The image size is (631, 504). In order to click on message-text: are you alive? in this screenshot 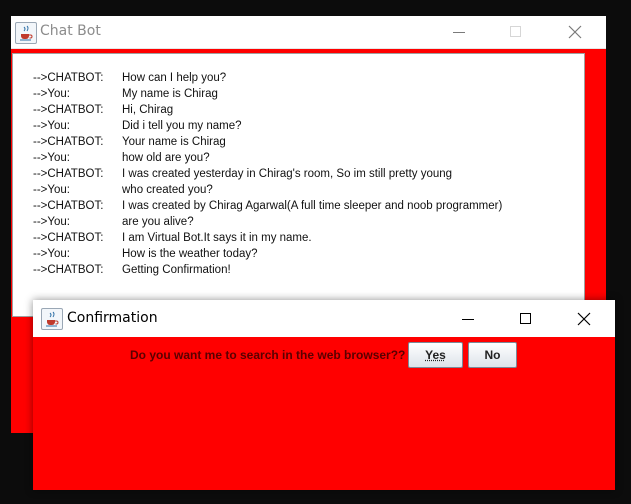, I will do `click(158, 222)`.